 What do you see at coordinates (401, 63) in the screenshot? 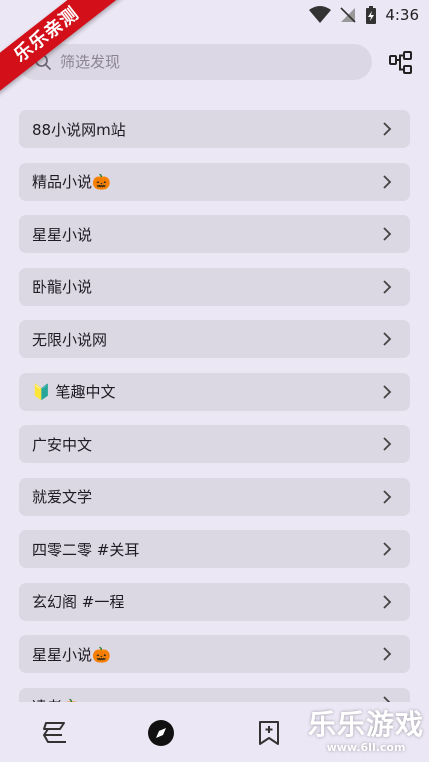
I see `group-filter-icon` at bounding box center [401, 63].